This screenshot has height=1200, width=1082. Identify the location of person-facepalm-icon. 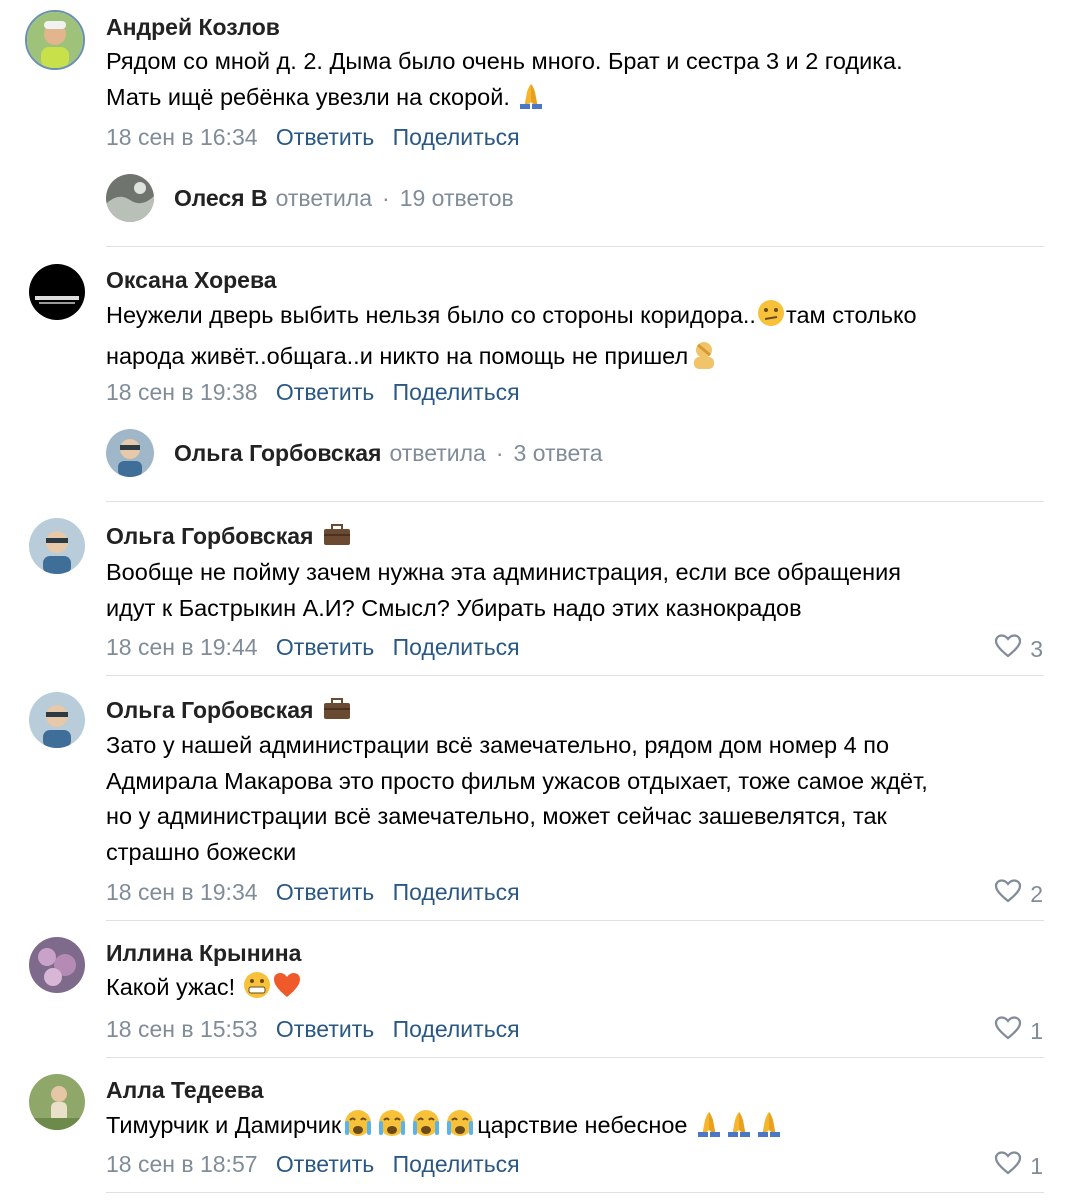
(704, 359).